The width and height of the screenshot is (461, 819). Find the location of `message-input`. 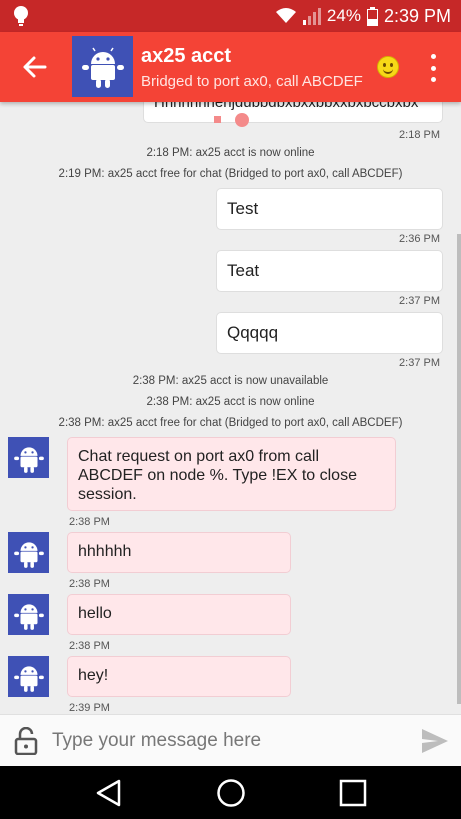

message-input is located at coordinates (227, 741).